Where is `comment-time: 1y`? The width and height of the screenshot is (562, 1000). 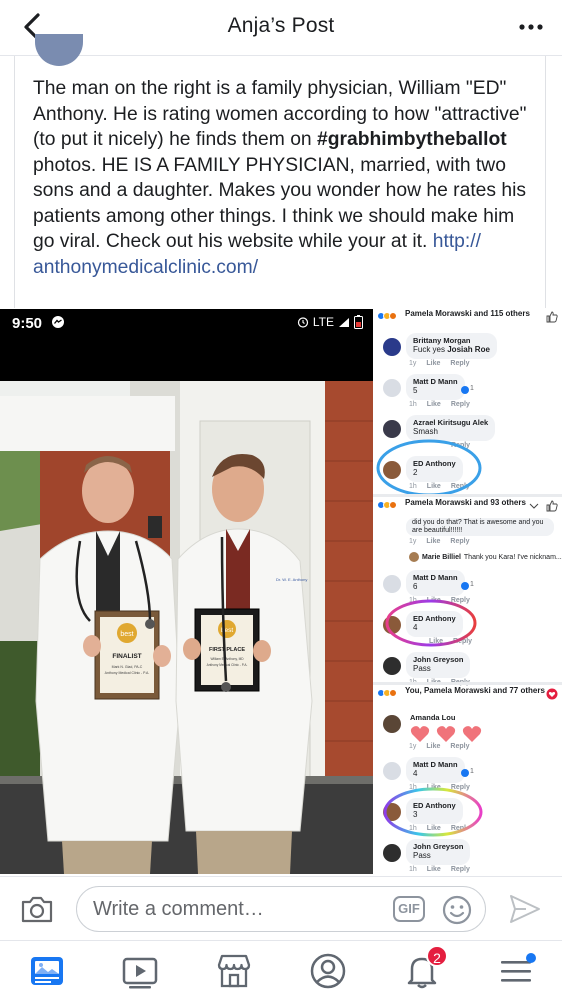 comment-time: 1y is located at coordinates (413, 541).